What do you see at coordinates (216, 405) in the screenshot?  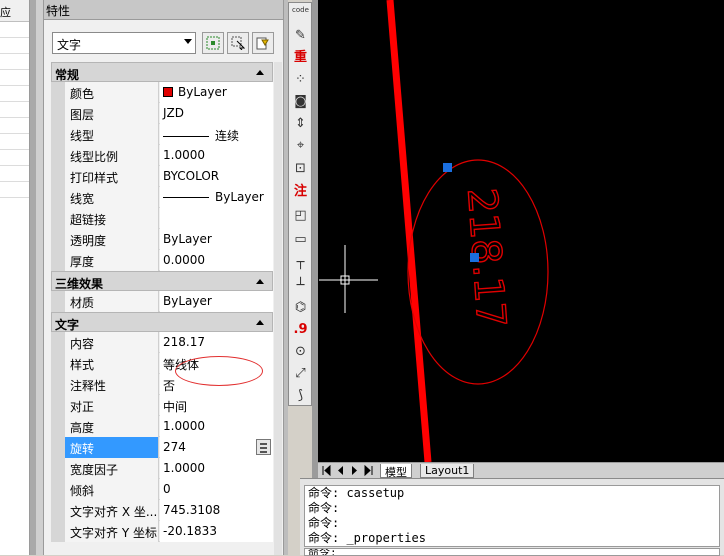 I see `property-value: 中间` at bounding box center [216, 405].